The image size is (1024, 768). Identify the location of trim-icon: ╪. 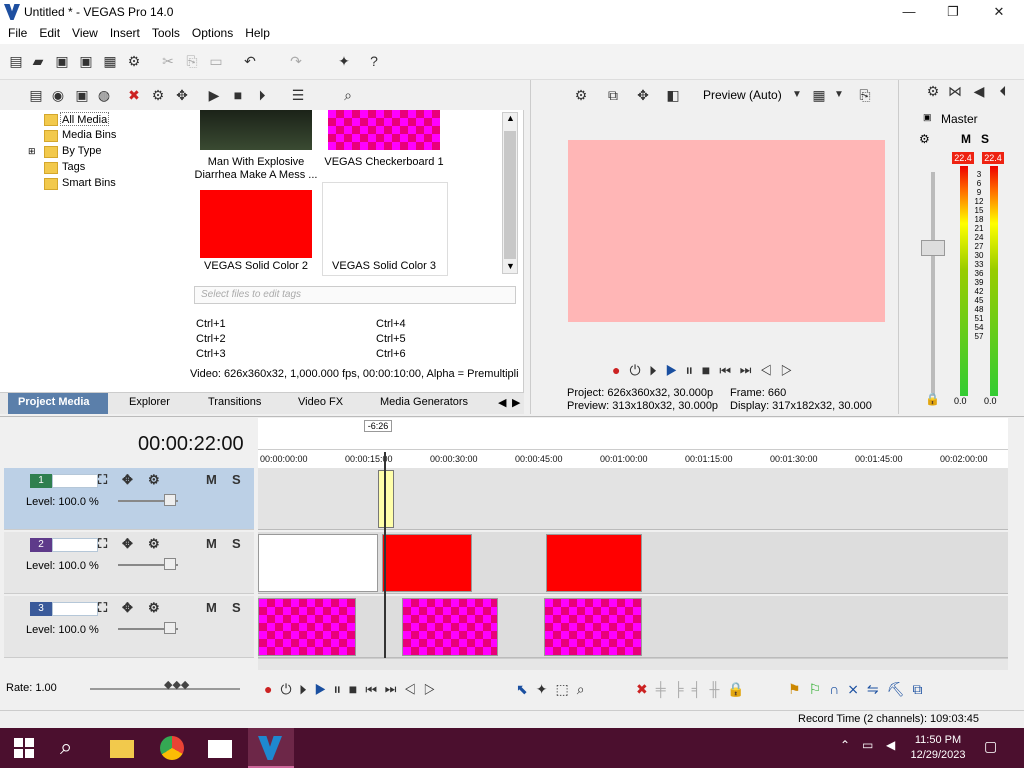
(665, 689).